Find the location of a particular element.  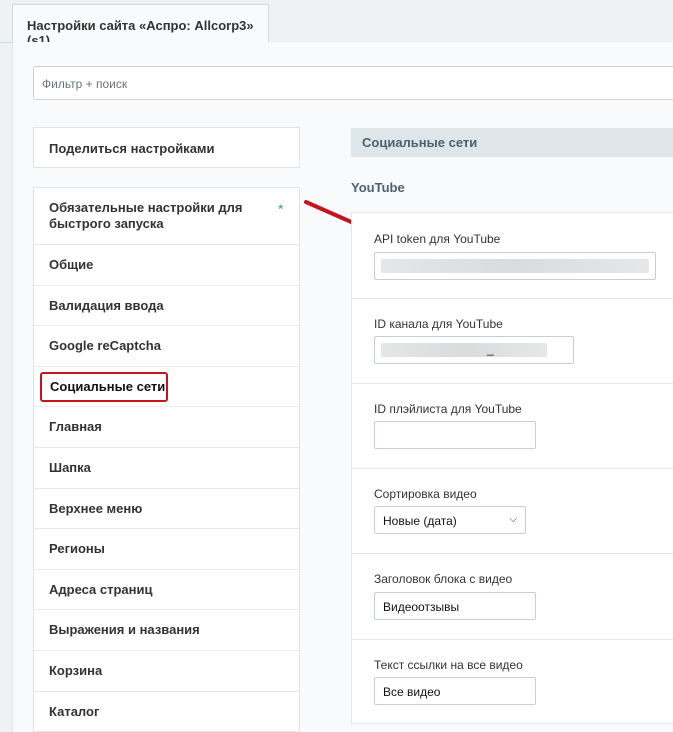

all-videos-link-input: Все видео is located at coordinates (455, 691).